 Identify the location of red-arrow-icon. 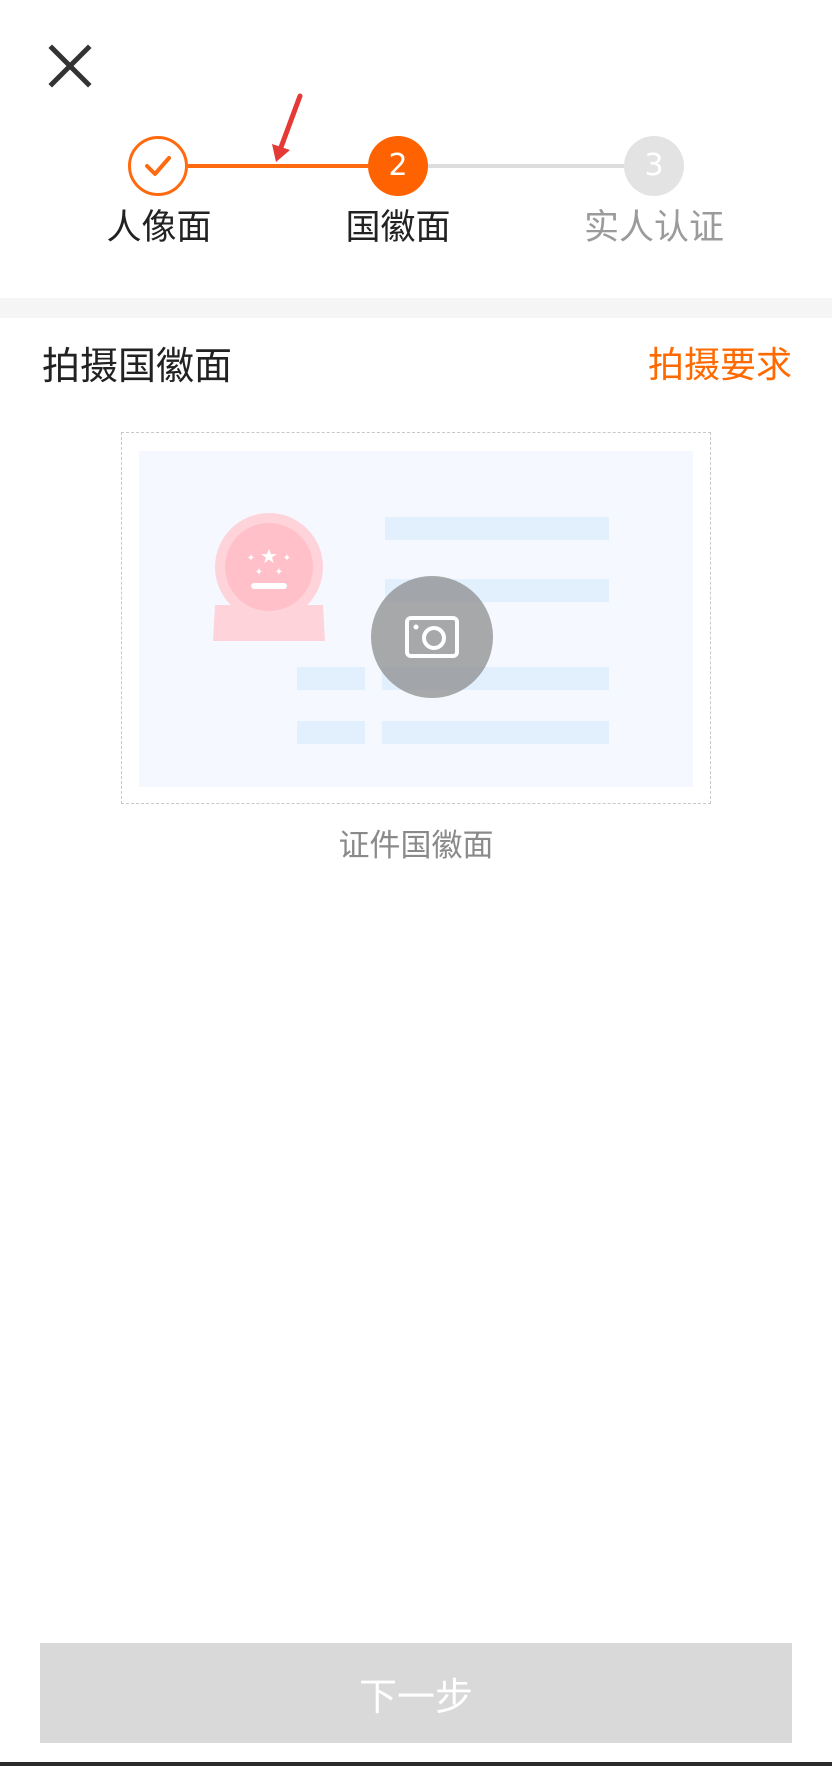
(287, 127).